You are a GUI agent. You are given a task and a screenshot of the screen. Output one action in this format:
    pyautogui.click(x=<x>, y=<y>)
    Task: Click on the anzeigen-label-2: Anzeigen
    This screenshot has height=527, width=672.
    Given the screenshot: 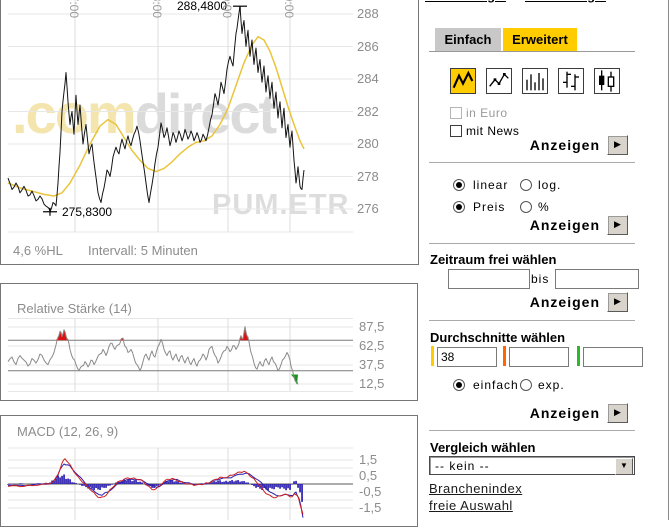 What is the action you would take?
    pyautogui.click(x=545, y=225)
    